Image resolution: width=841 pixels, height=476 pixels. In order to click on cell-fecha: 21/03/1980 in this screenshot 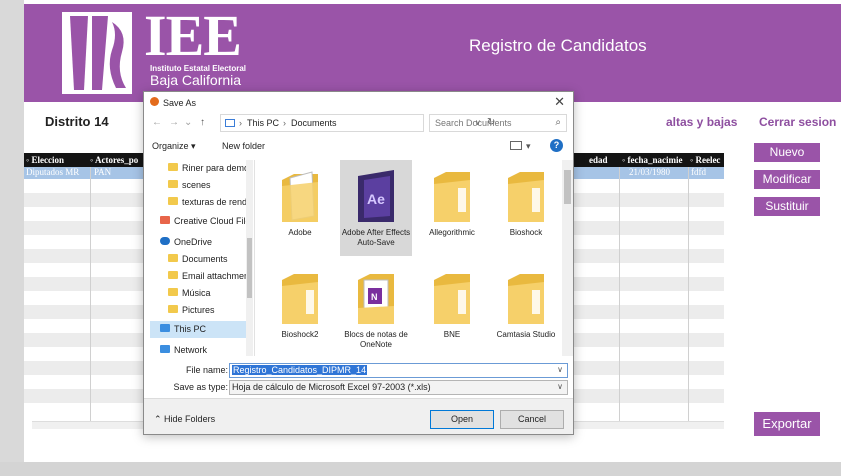, I will do `click(650, 172)`.